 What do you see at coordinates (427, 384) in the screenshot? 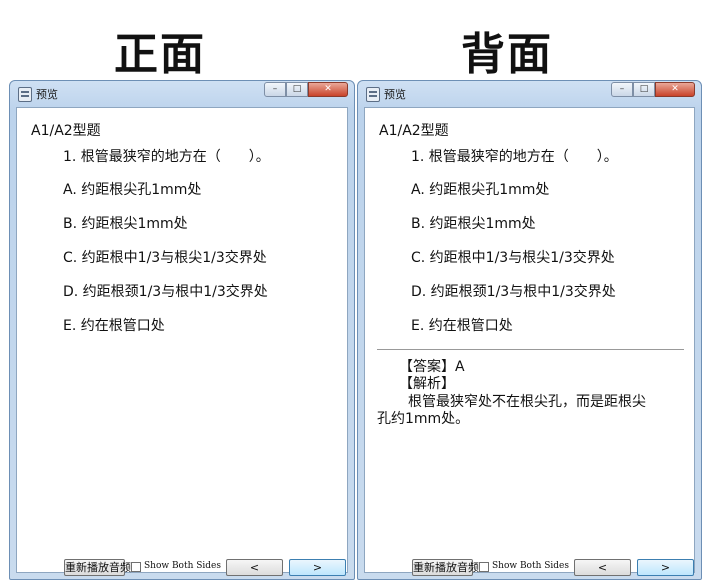
I see `analysis-label: 【解析】` at bounding box center [427, 384].